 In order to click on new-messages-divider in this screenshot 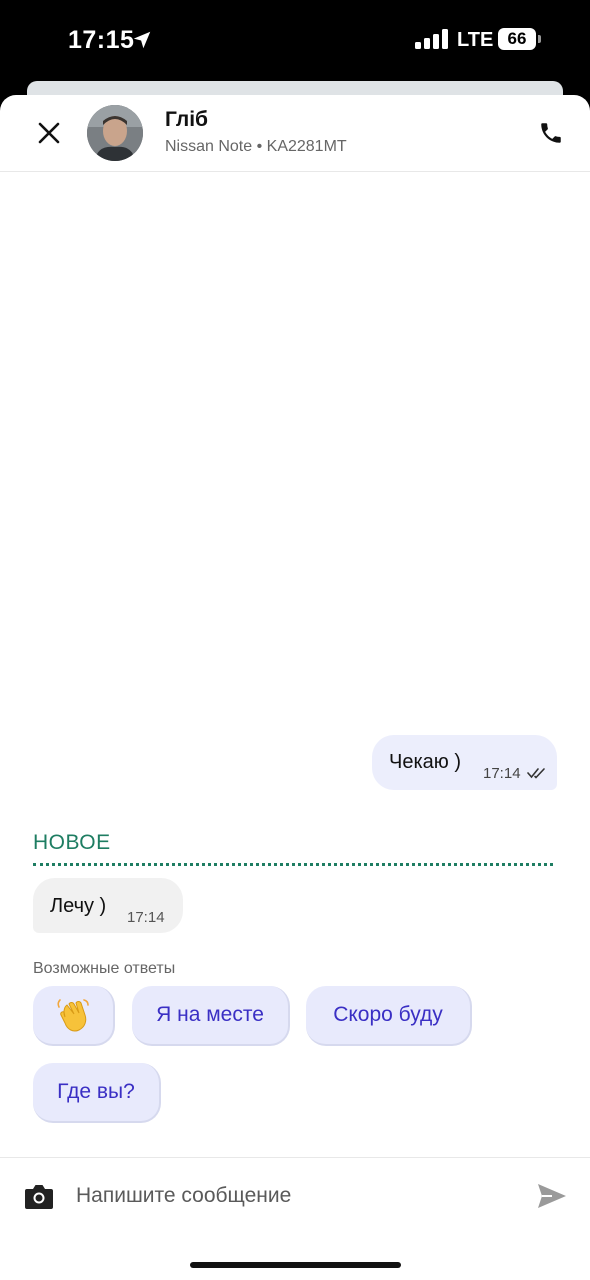, I will do `click(293, 864)`.